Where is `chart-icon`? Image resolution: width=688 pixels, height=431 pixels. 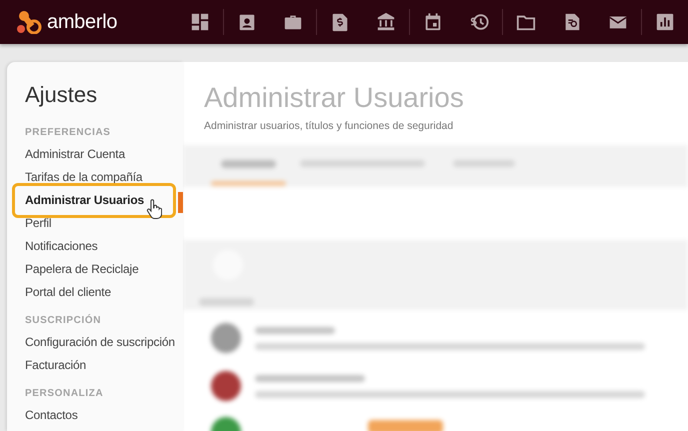
chart-icon is located at coordinates (665, 22).